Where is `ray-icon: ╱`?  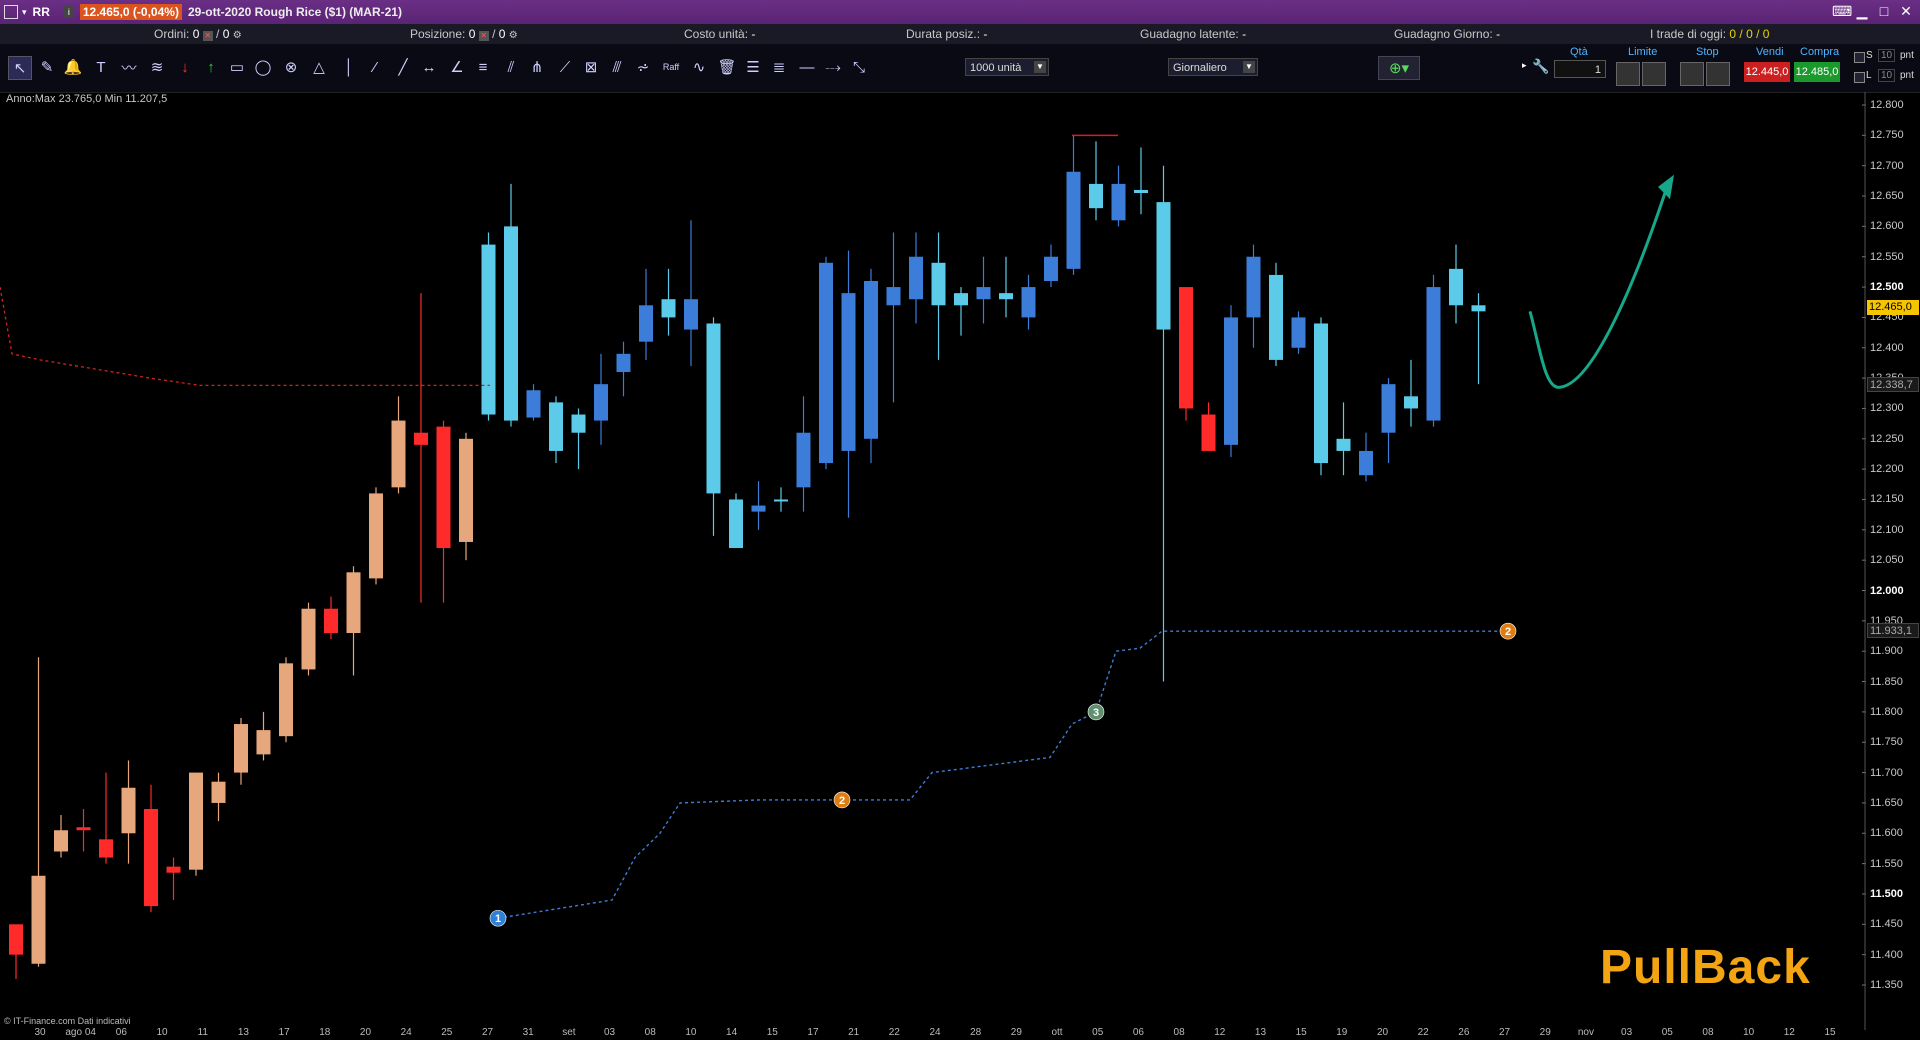
ray-icon: ╱ is located at coordinates (403, 67).